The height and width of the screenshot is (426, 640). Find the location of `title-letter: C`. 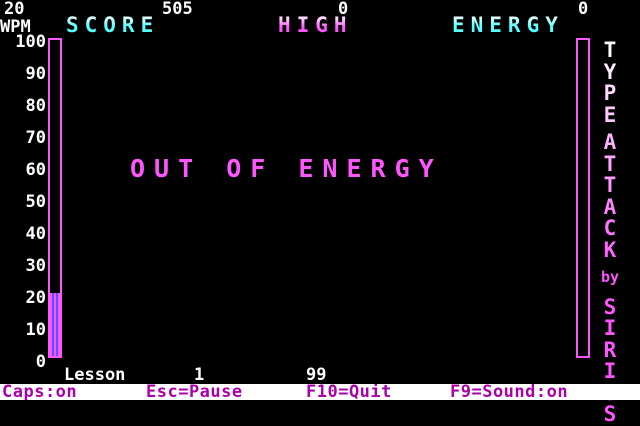

title-letter: C is located at coordinates (610, 228).